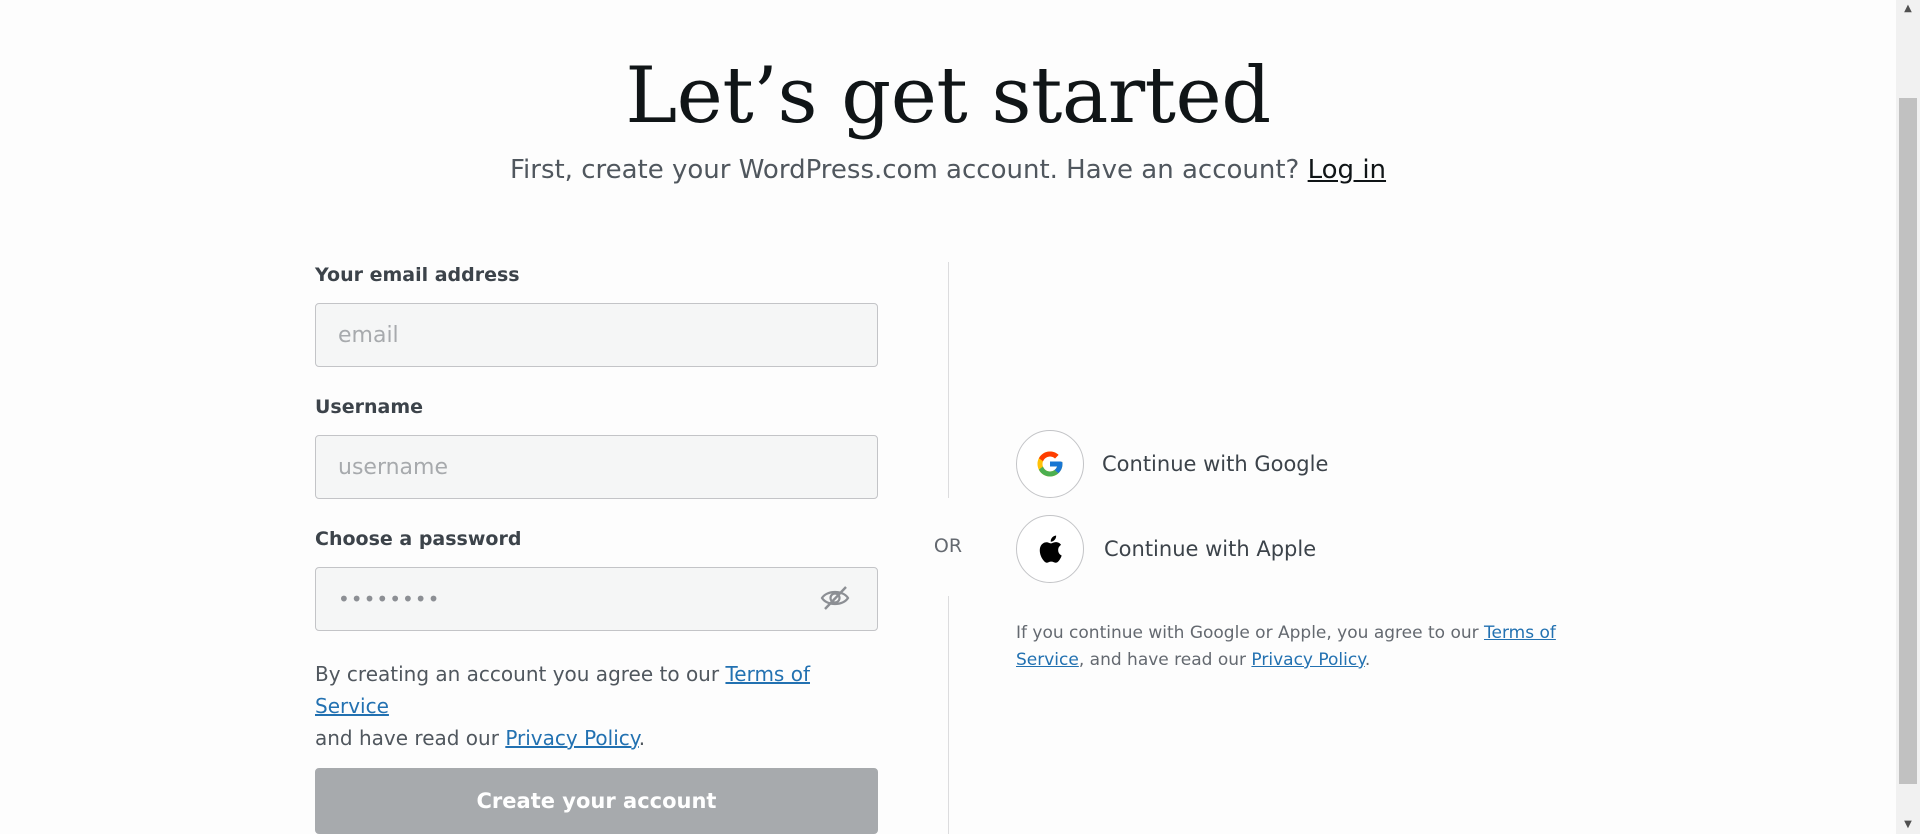 The image size is (1920, 834). Describe the element at coordinates (407, 738) in the screenshot. I see `legal-middle: and have read our` at that location.